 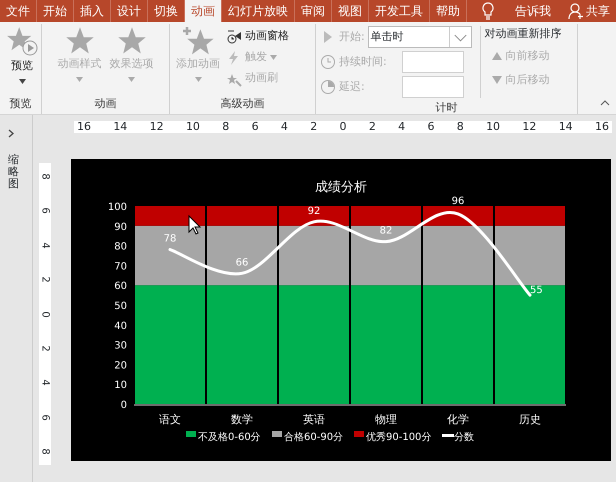 I want to click on axis-label: 40, so click(x=120, y=326).